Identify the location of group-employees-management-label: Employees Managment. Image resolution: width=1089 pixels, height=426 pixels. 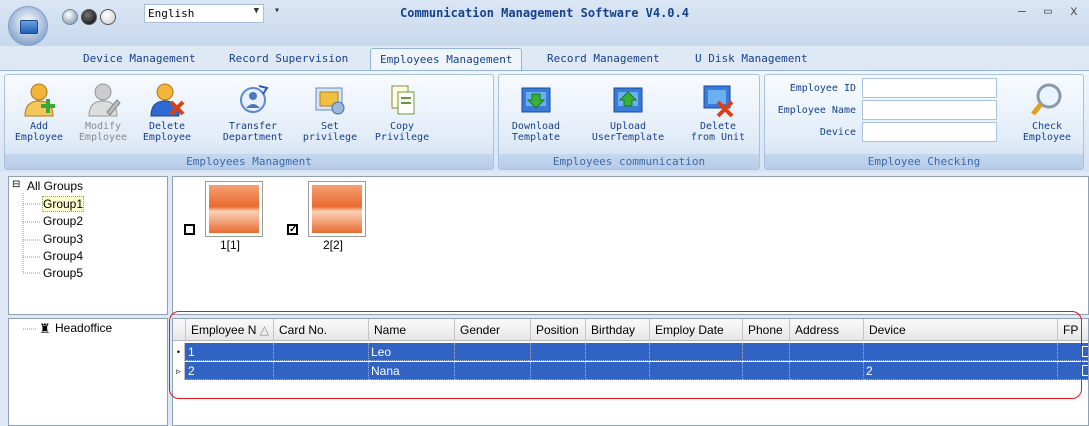
(249, 161).